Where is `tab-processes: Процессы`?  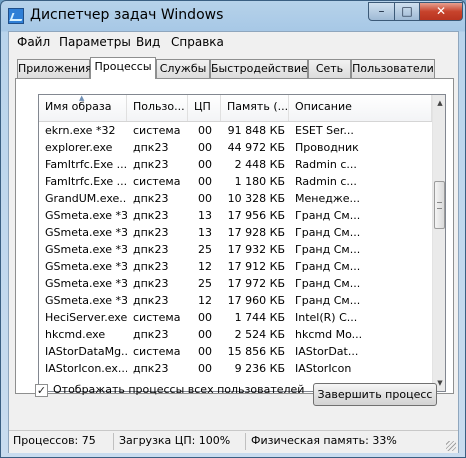 tab-processes: Процессы is located at coordinates (123, 68).